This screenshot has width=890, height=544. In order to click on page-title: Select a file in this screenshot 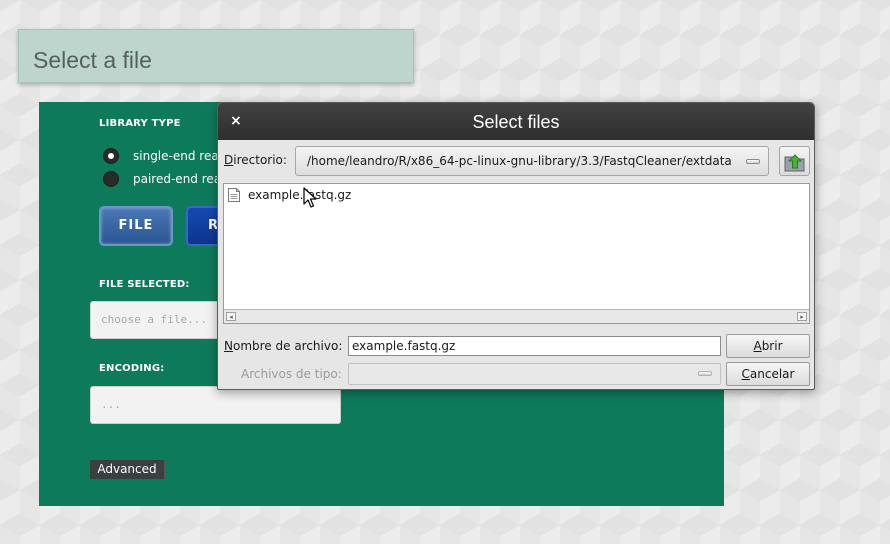, I will do `click(216, 56)`.